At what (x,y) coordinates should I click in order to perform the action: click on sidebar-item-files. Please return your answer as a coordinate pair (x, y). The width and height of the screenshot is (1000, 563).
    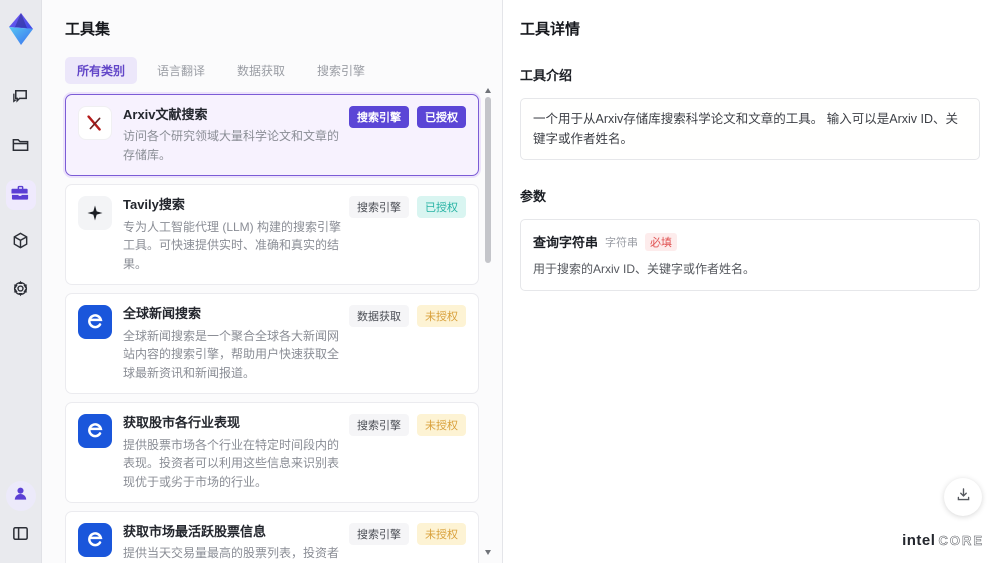
    Looking at the image, I should click on (21, 147).